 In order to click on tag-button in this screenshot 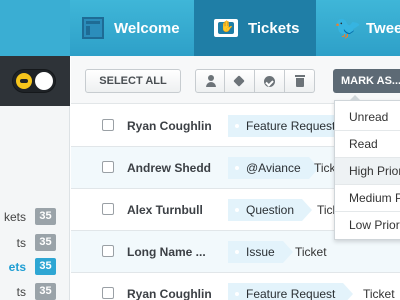, I will do `click(240, 81)`.